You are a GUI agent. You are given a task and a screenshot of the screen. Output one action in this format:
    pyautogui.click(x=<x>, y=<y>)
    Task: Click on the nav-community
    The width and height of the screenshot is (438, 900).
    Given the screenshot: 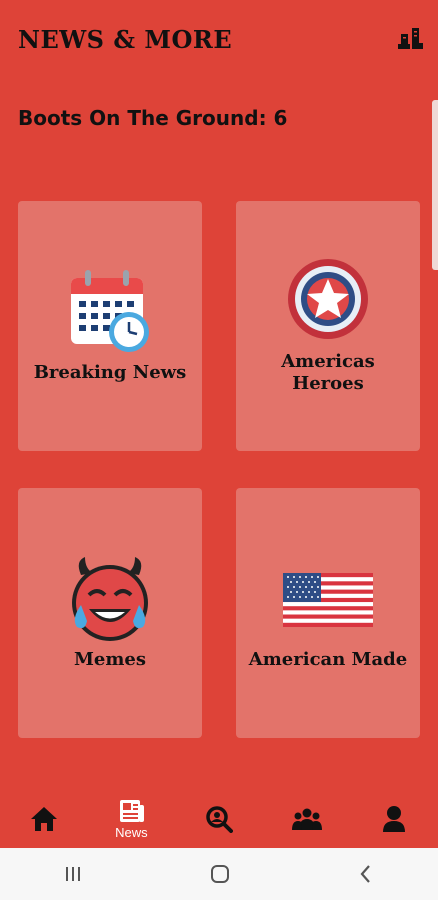 What is the action you would take?
    pyautogui.click(x=307, y=819)
    